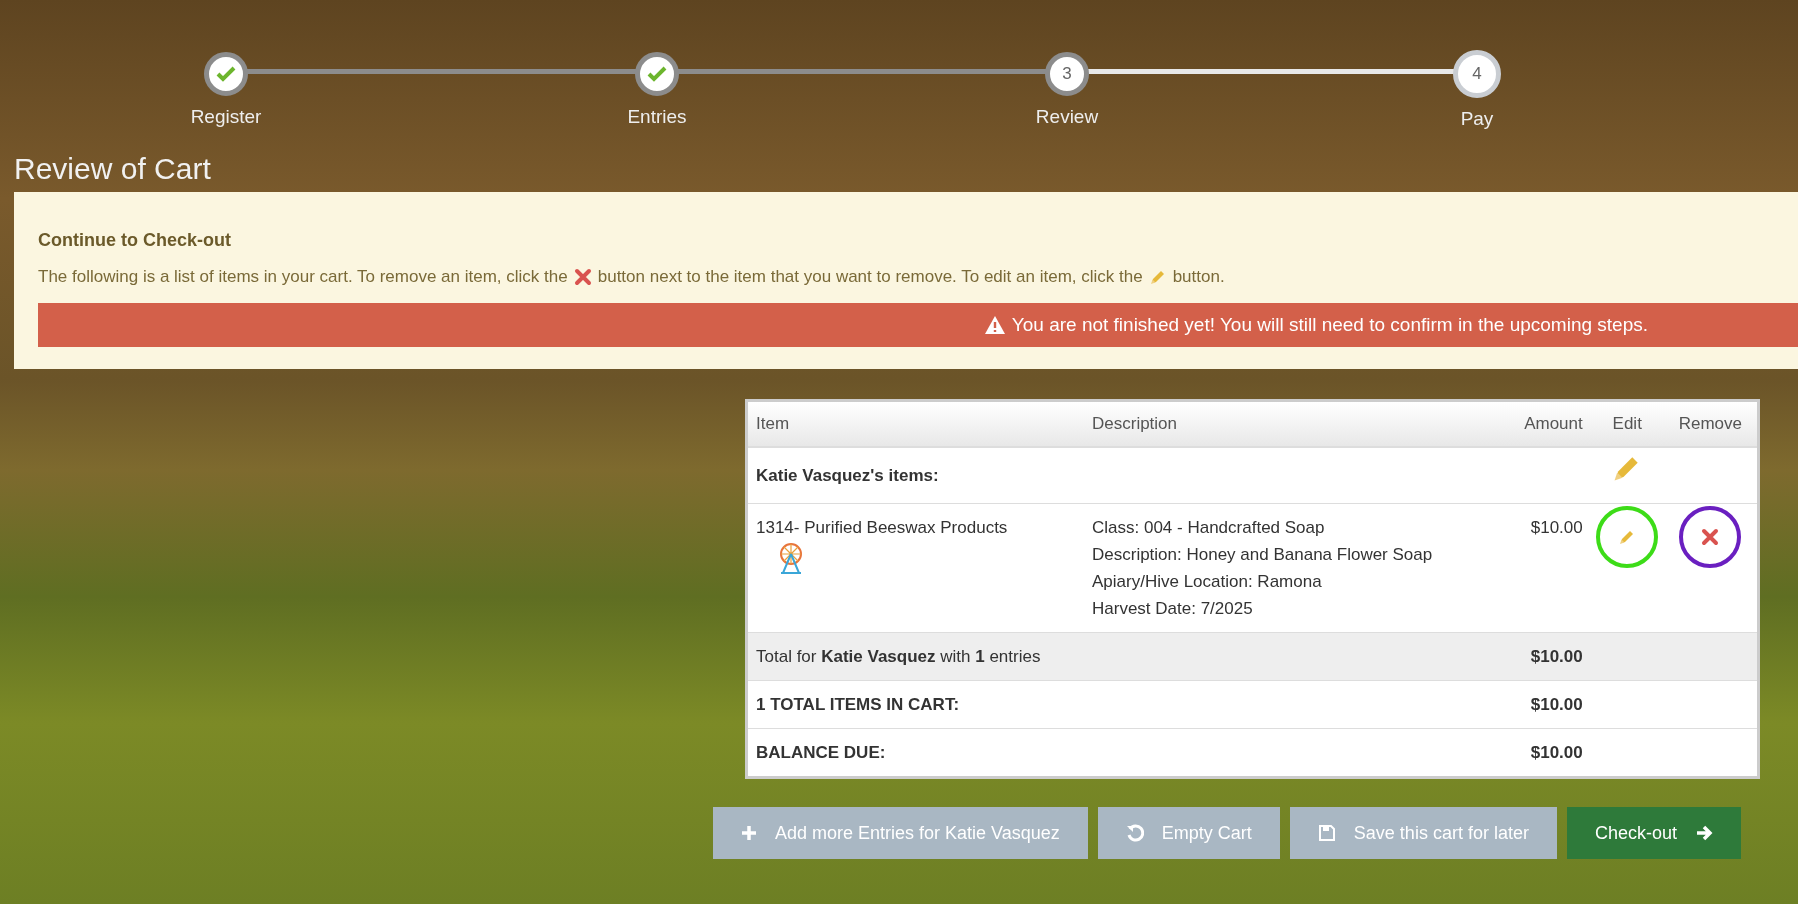 The height and width of the screenshot is (904, 1798). I want to click on pencil-icon, so click(1157, 277).